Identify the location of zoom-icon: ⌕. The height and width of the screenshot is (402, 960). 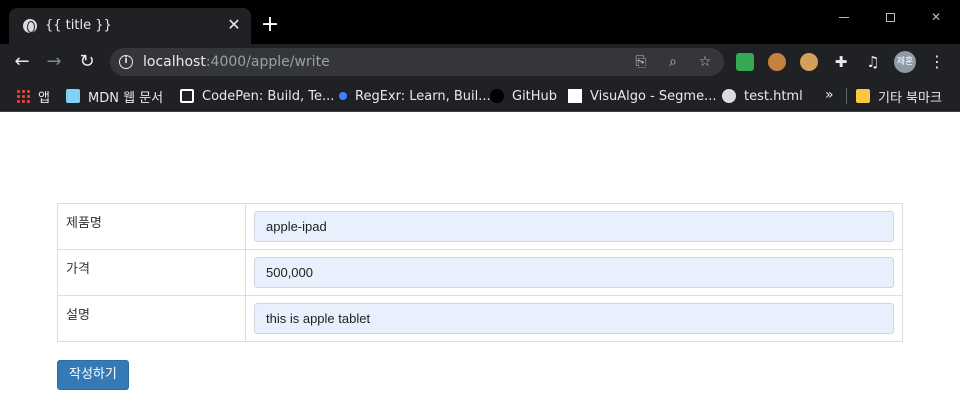
(673, 62).